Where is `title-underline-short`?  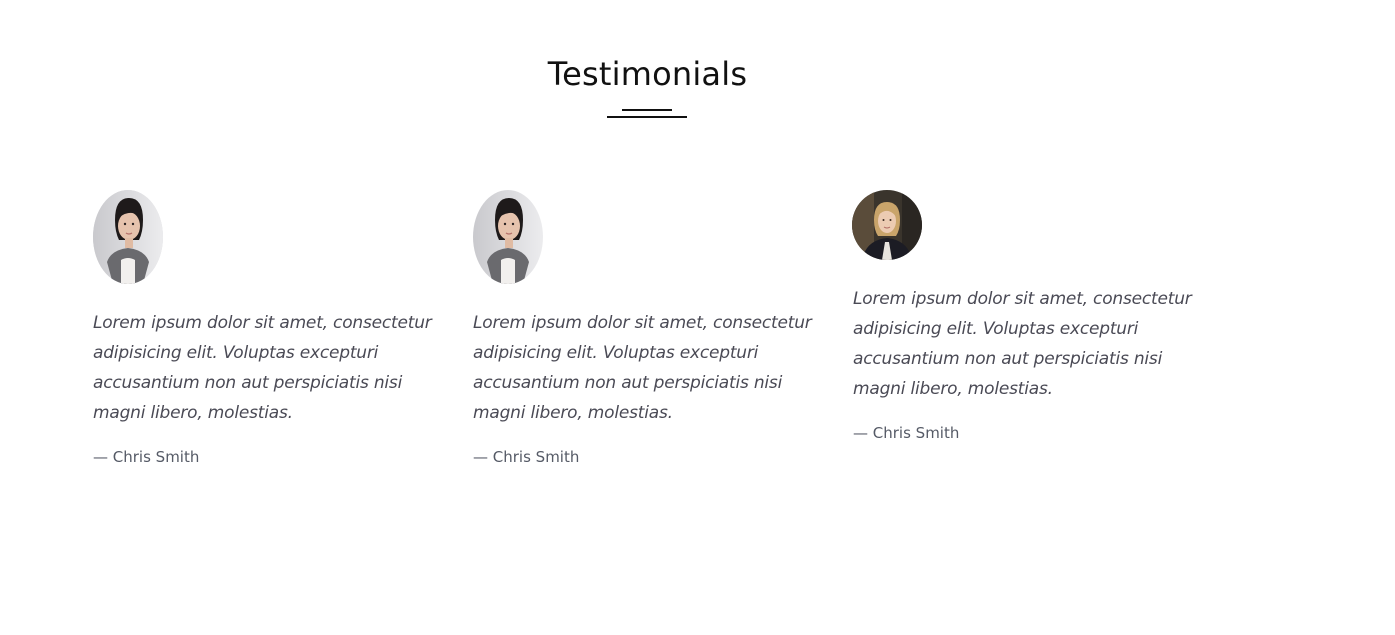
title-underline-short is located at coordinates (647, 110).